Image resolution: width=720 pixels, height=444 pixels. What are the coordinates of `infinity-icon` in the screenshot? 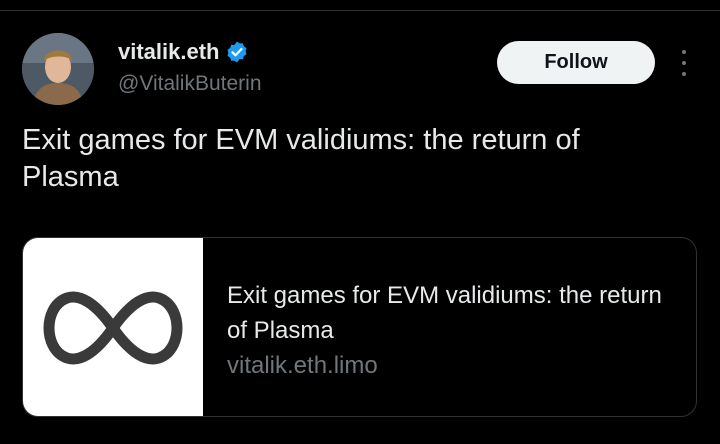 It's located at (113, 328).